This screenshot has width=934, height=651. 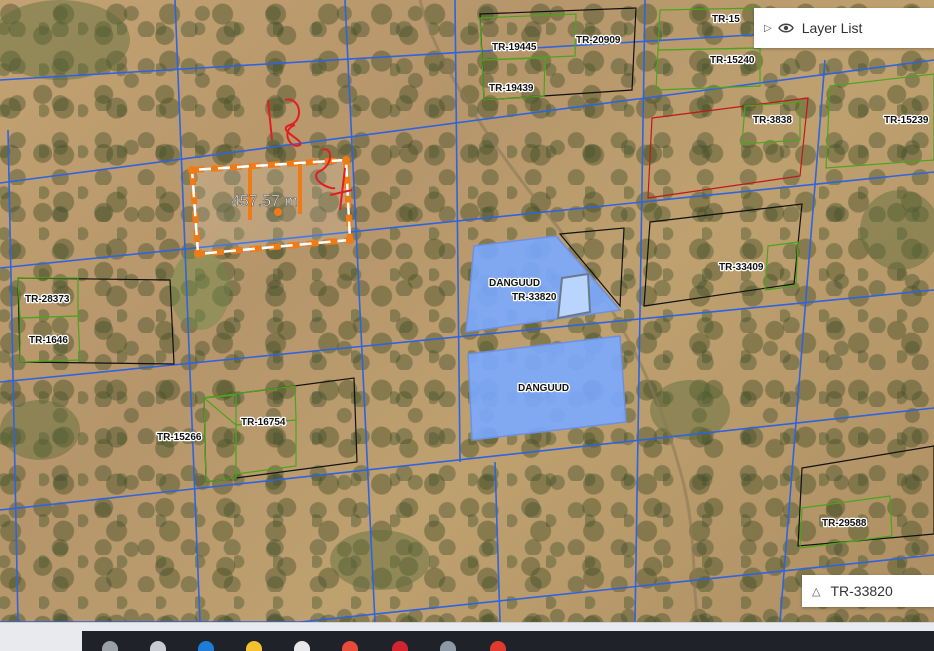 I want to click on plot-label: TR-28373, so click(x=47, y=299).